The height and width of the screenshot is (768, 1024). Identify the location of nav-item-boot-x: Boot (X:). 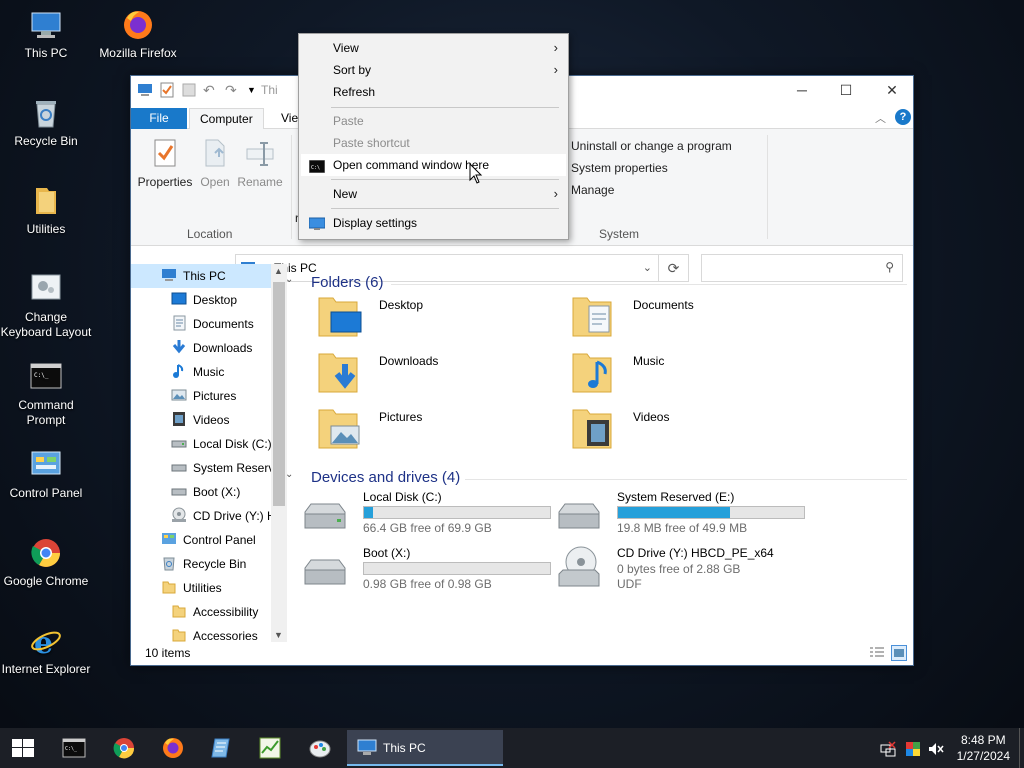
(205, 492).